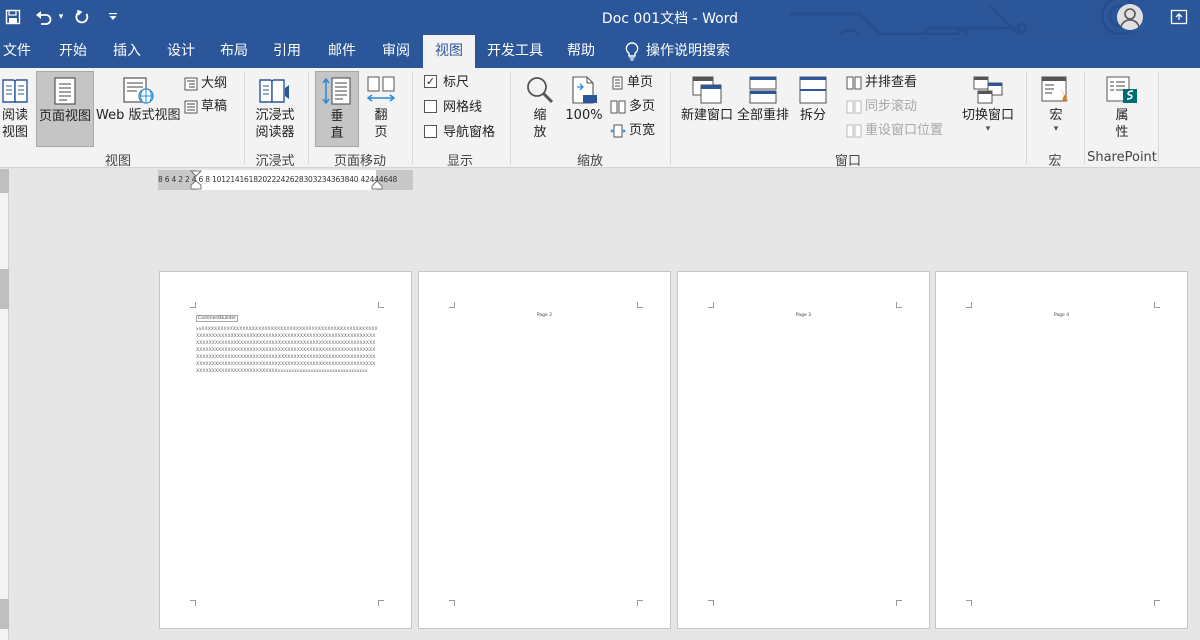  Describe the element at coordinates (707, 90) in the screenshot. I see `new-window-icon` at that location.